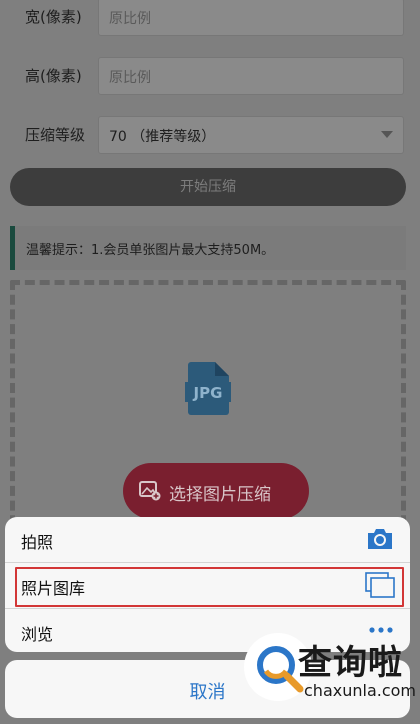 The image size is (420, 724). Describe the element at coordinates (360, 690) in the screenshot. I see `watermark-domain: chaxunla.com` at that location.